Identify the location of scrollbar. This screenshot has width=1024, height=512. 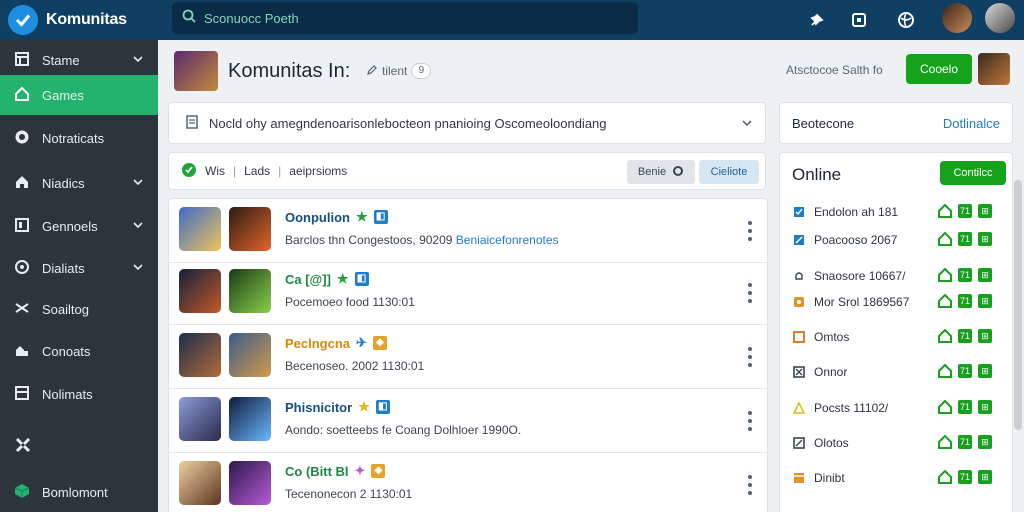
(1018, 305).